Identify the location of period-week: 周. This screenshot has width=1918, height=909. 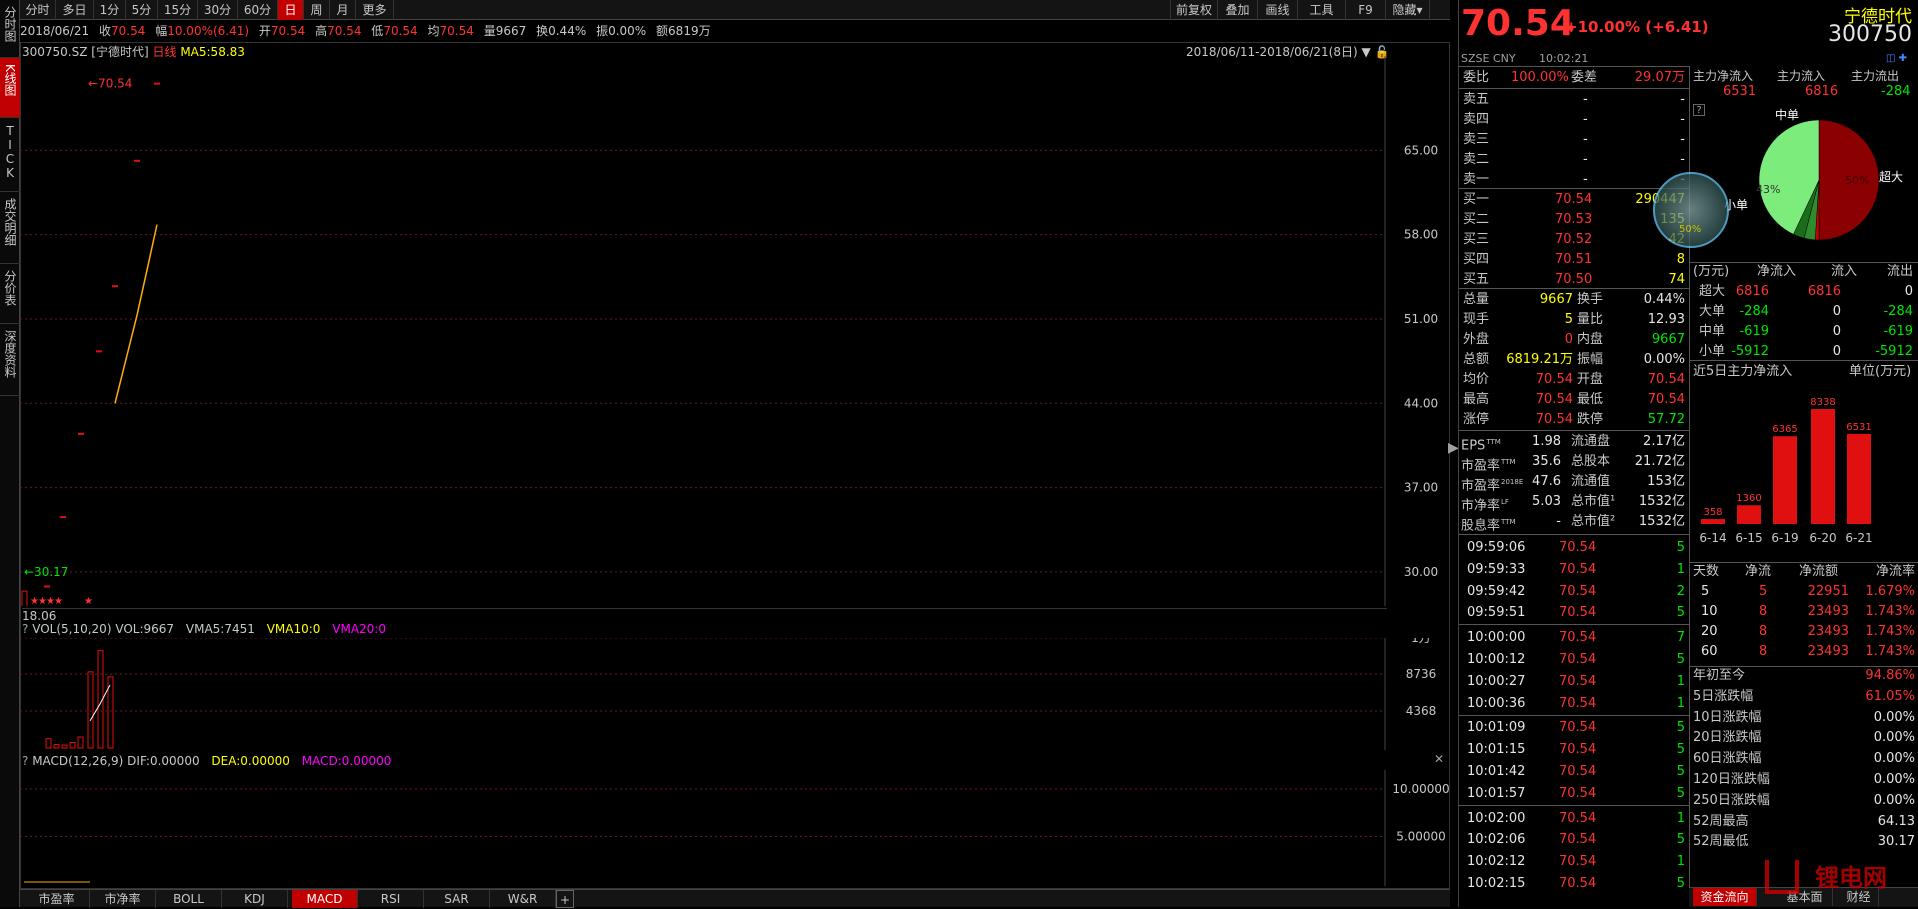
(317, 10).